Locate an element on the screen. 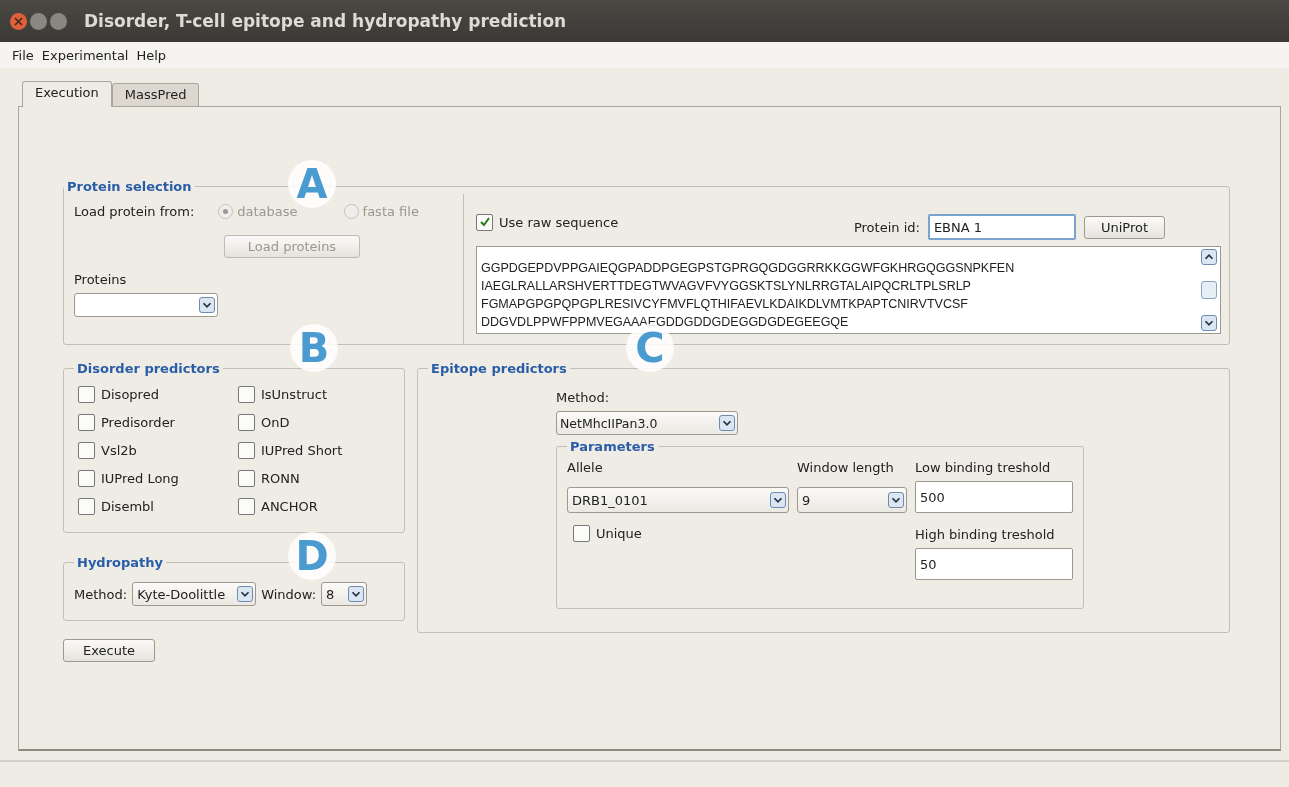 The image size is (1289, 787). checkbox-label: Use raw sequence is located at coordinates (559, 222).